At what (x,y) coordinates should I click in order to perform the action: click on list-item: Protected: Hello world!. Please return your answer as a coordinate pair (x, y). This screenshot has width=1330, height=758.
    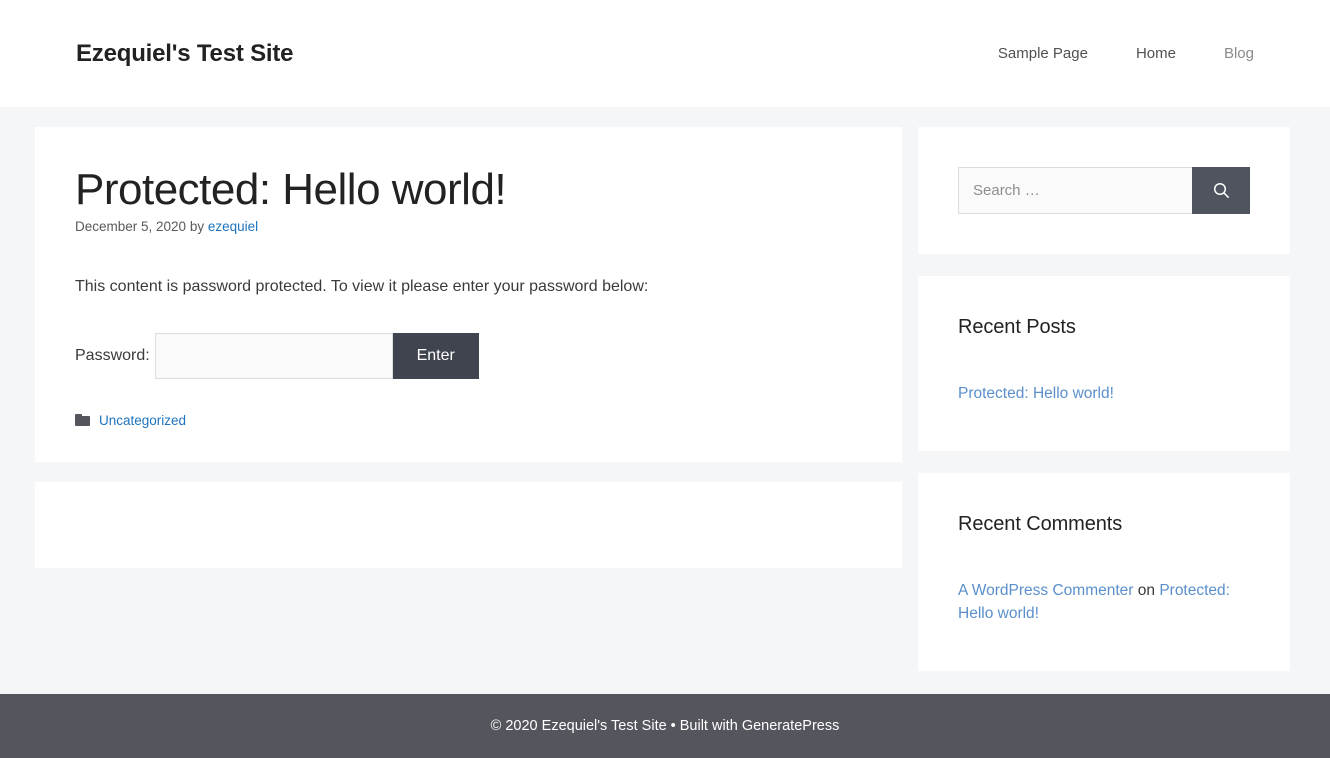
    Looking at the image, I should click on (1104, 394).